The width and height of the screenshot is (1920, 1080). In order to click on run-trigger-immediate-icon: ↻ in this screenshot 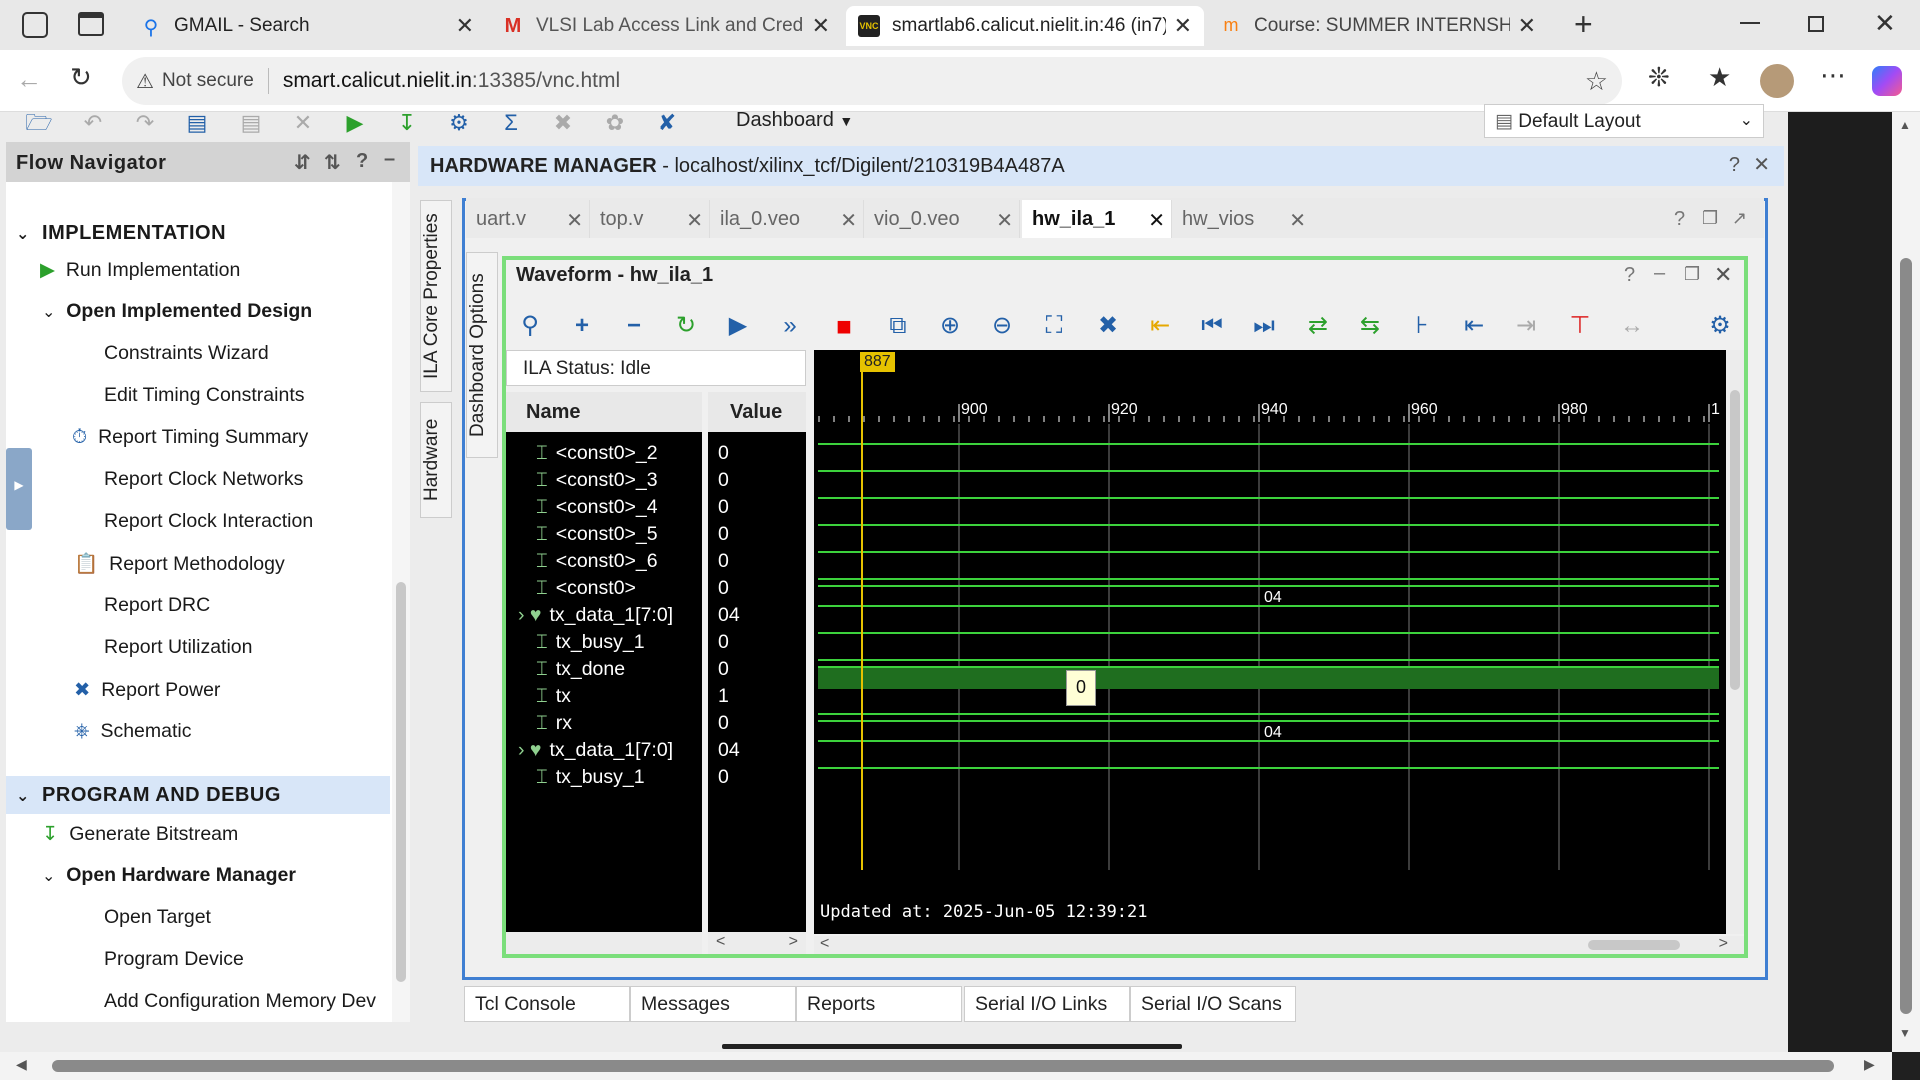, I will do `click(686, 326)`.